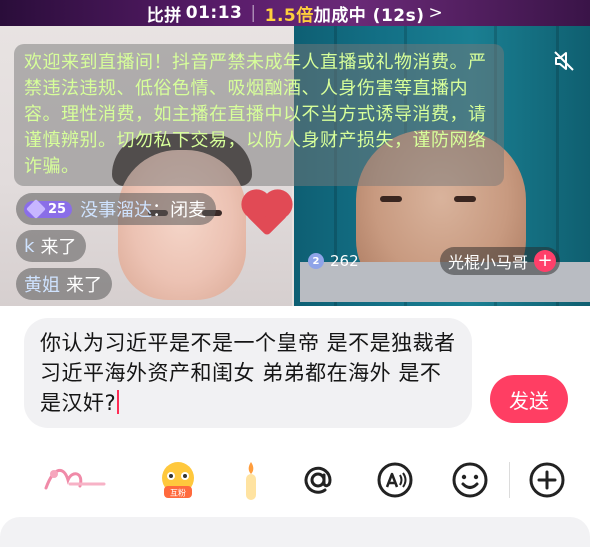 This screenshot has width=590, height=547. Describe the element at coordinates (118, 402) in the screenshot. I see `text-caret` at that location.